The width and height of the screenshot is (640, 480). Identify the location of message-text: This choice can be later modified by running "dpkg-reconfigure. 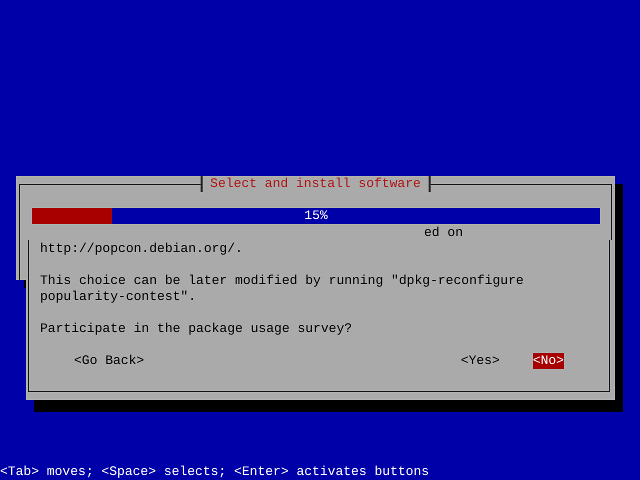
(282, 281).